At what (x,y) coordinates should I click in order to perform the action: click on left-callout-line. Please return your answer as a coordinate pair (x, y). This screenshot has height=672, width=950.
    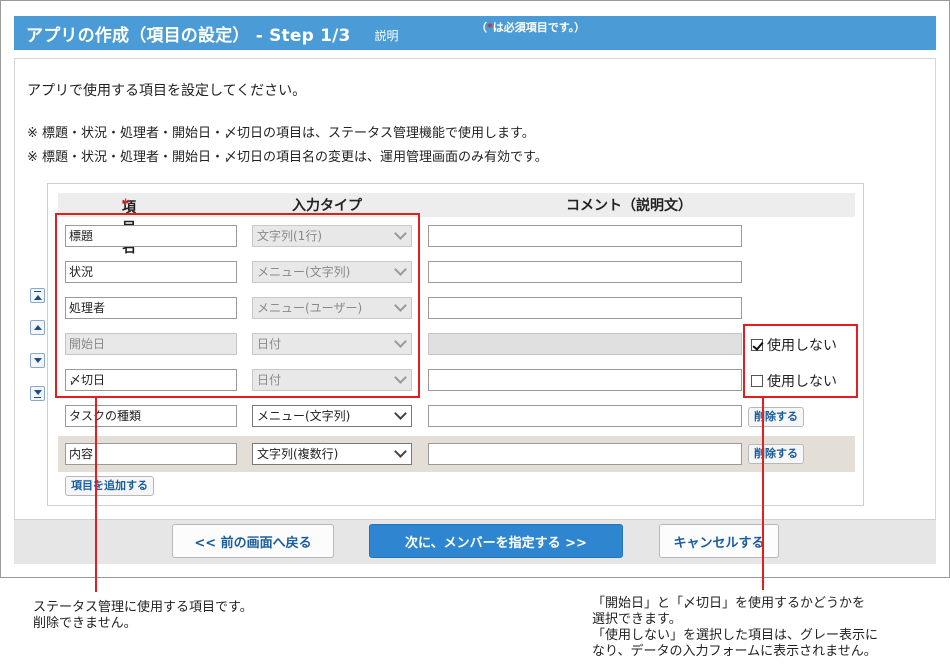
    Looking at the image, I should click on (96, 495).